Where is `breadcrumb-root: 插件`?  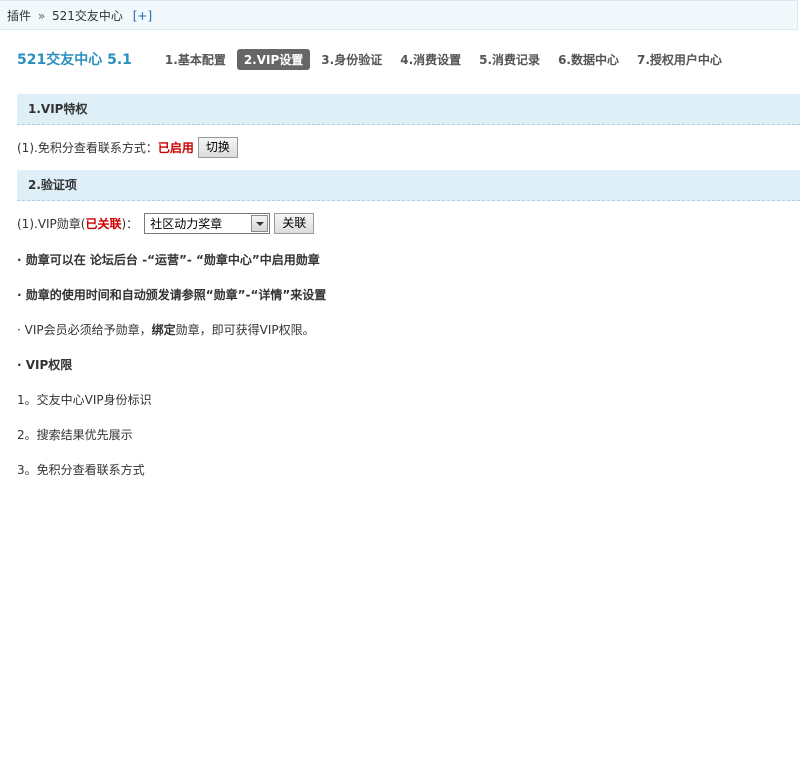
breadcrumb-root: 插件 is located at coordinates (19, 16).